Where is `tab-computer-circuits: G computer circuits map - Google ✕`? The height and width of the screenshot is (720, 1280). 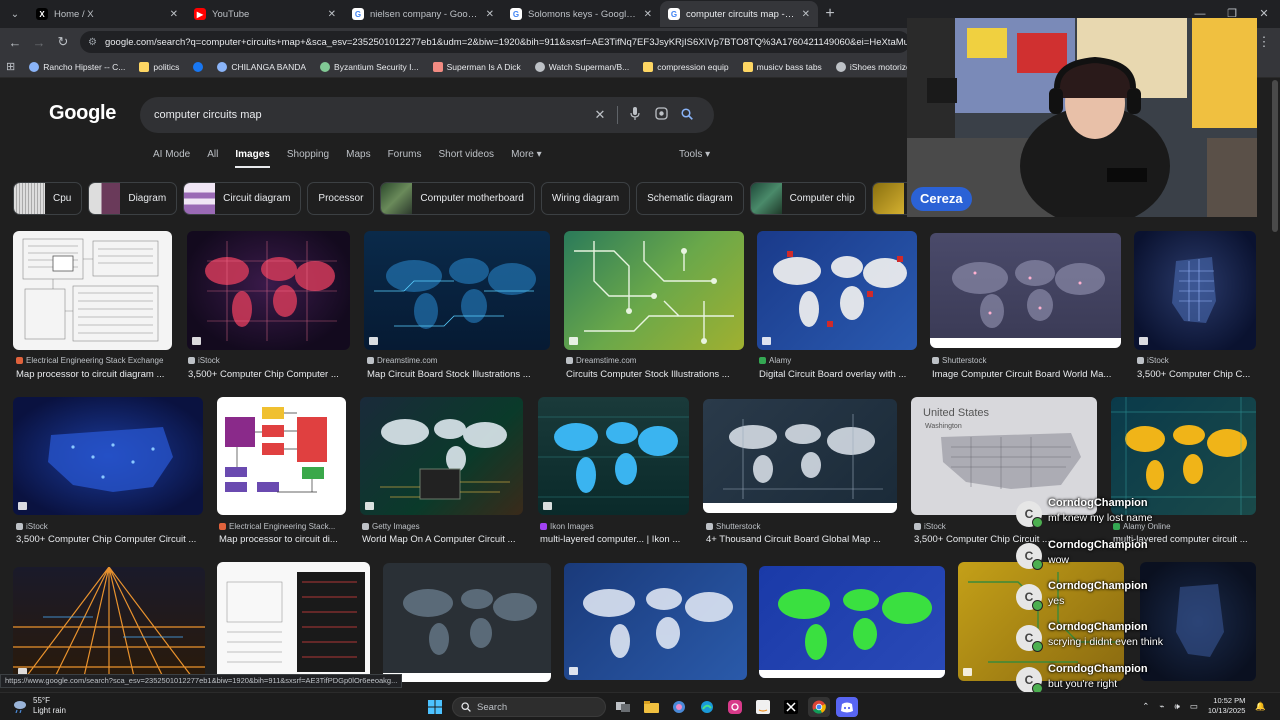 tab-computer-circuits: G computer circuits map - Google ✕ is located at coordinates (739, 14).